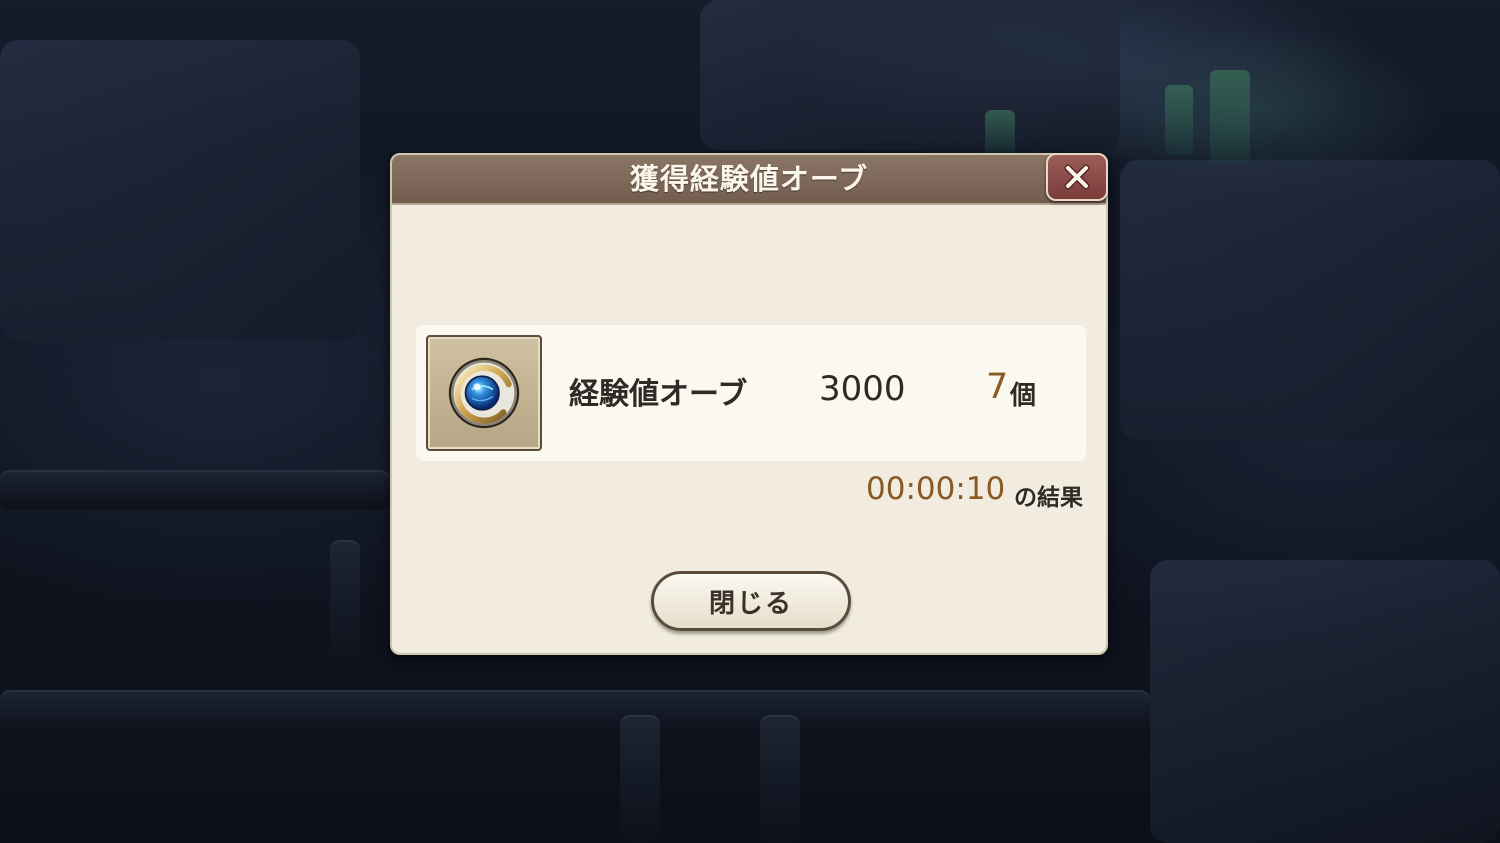  Describe the element at coordinates (862, 389) in the screenshot. I see `reward-item-value: 3000` at that location.